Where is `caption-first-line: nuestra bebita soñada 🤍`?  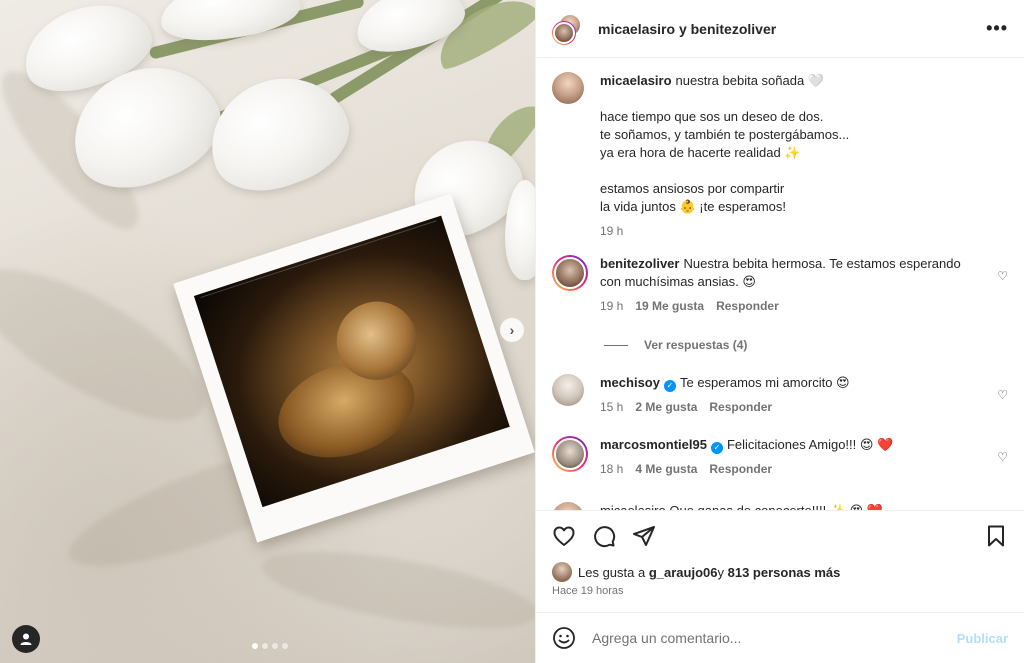 caption-first-line: nuestra bebita soñada 🤍 is located at coordinates (749, 80).